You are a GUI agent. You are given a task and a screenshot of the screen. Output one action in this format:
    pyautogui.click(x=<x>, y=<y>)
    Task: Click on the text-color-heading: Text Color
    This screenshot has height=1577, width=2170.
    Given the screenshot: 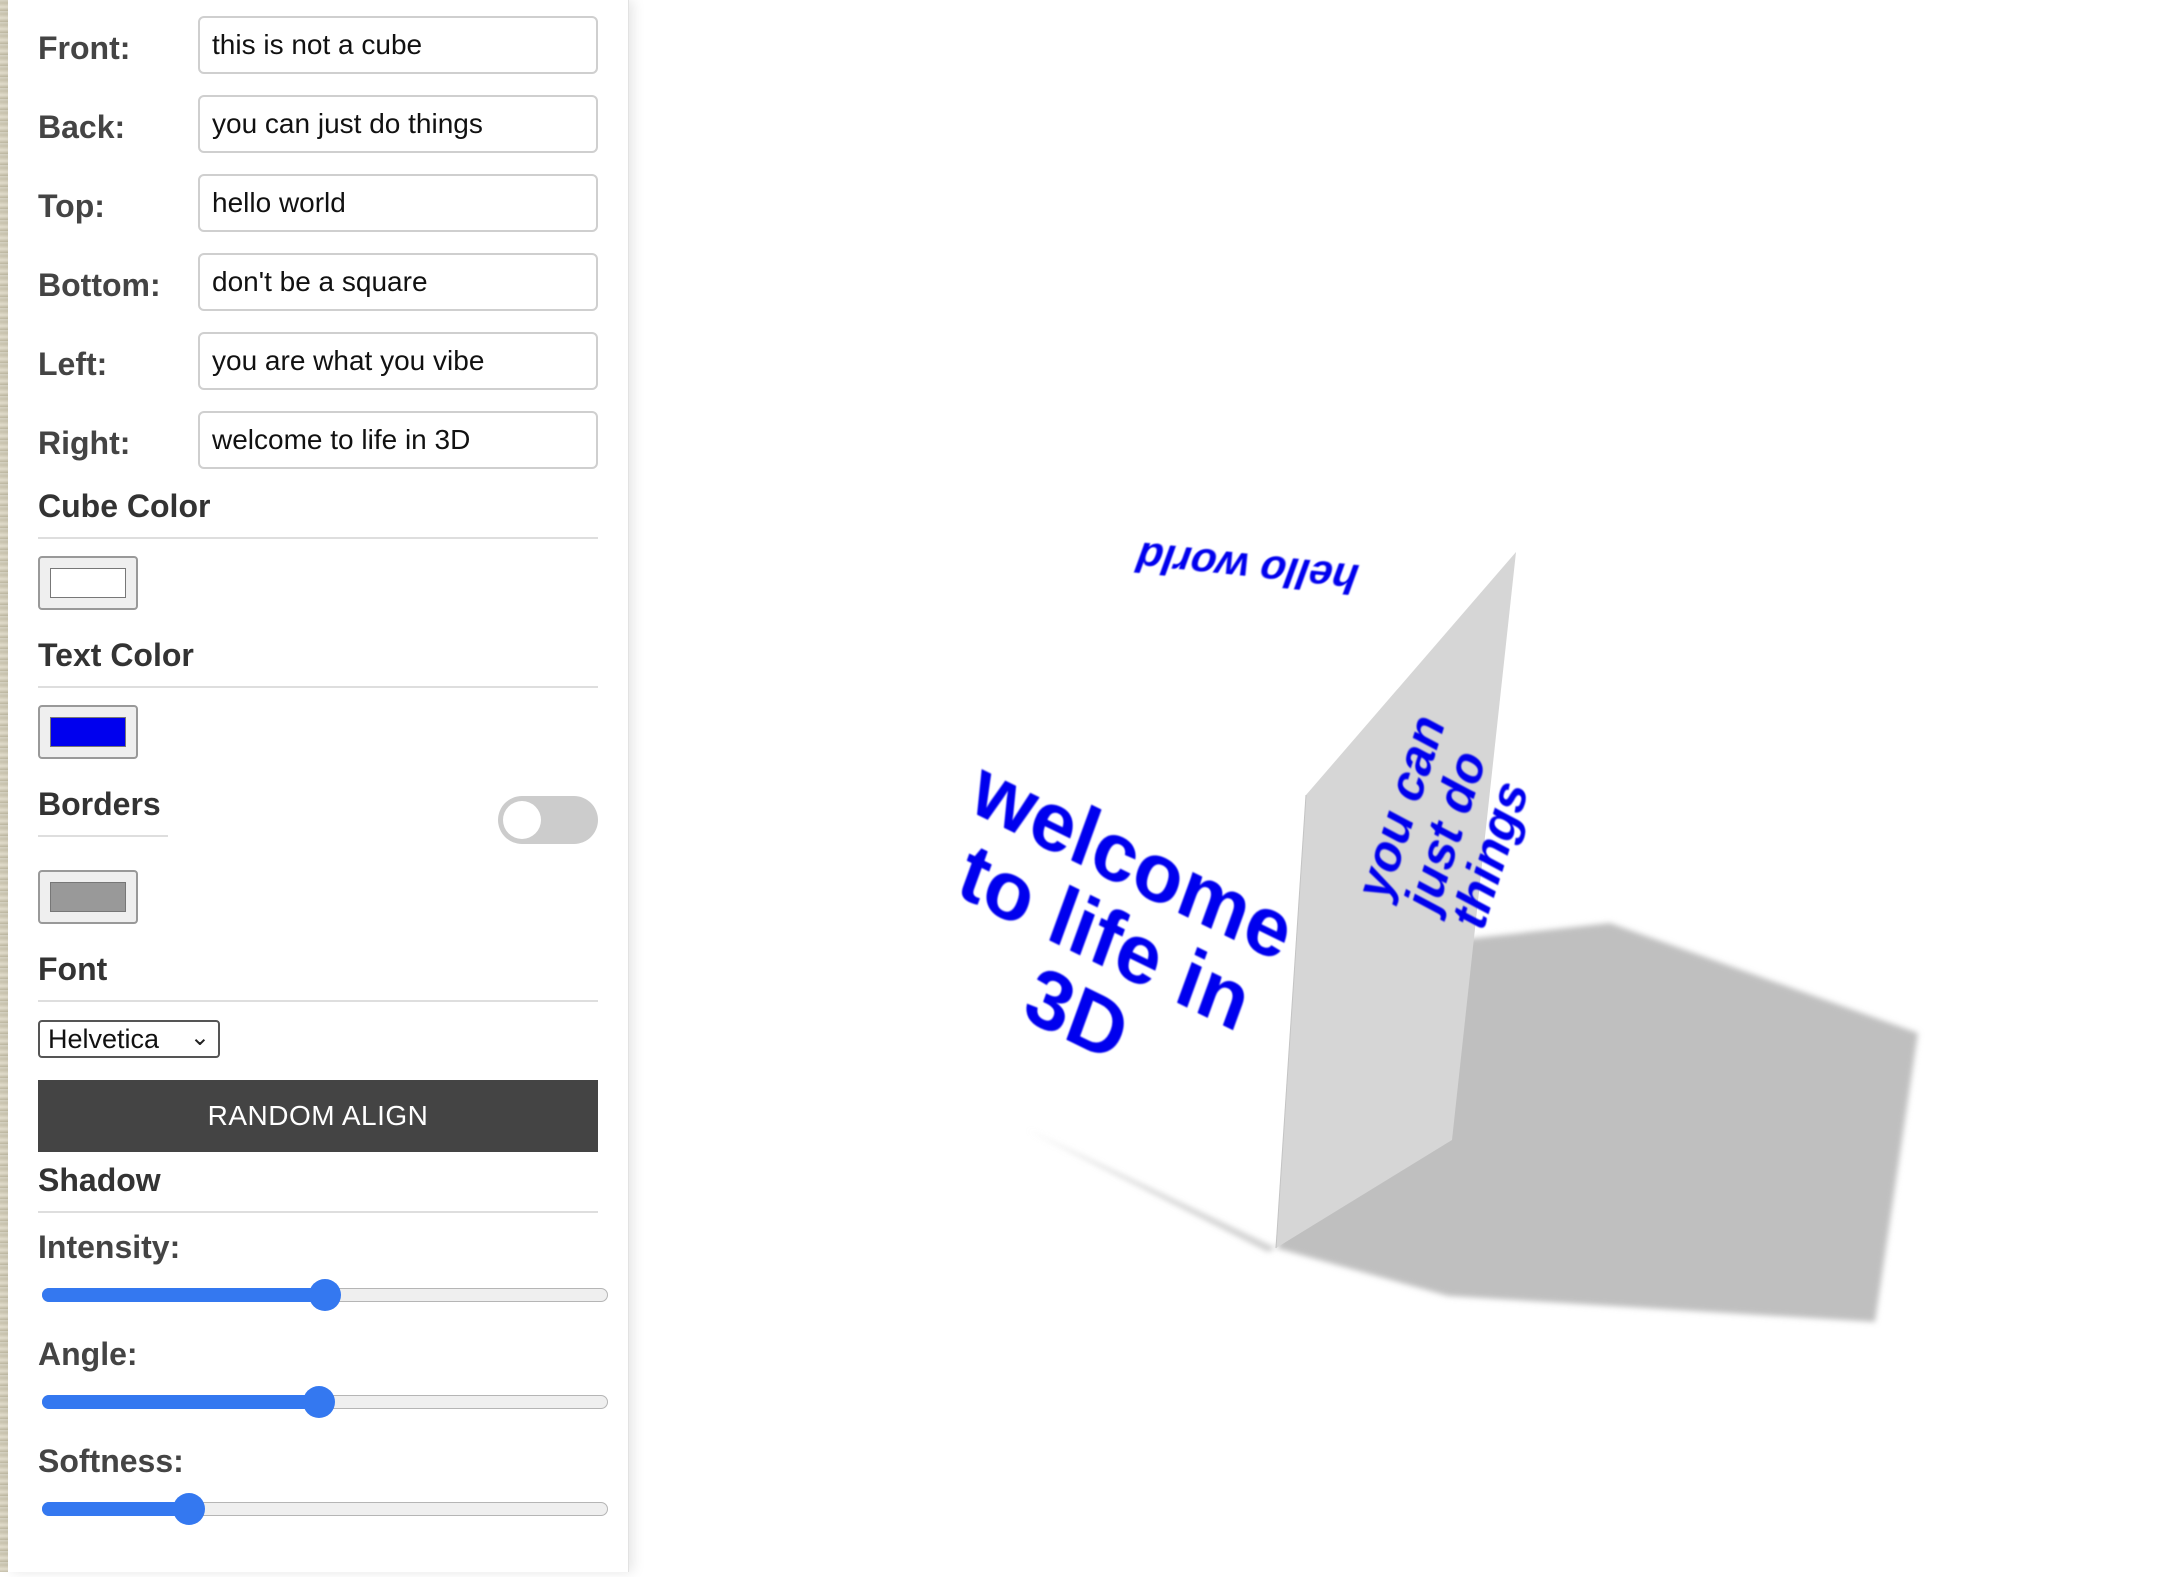 What is the action you would take?
    pyautogui.click(x=318, y=662)
    